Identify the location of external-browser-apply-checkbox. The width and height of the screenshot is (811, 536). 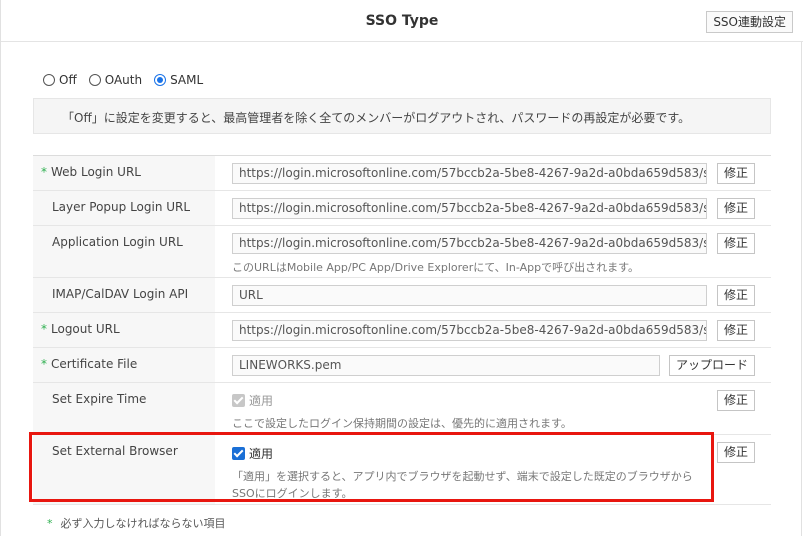
(238, 453).